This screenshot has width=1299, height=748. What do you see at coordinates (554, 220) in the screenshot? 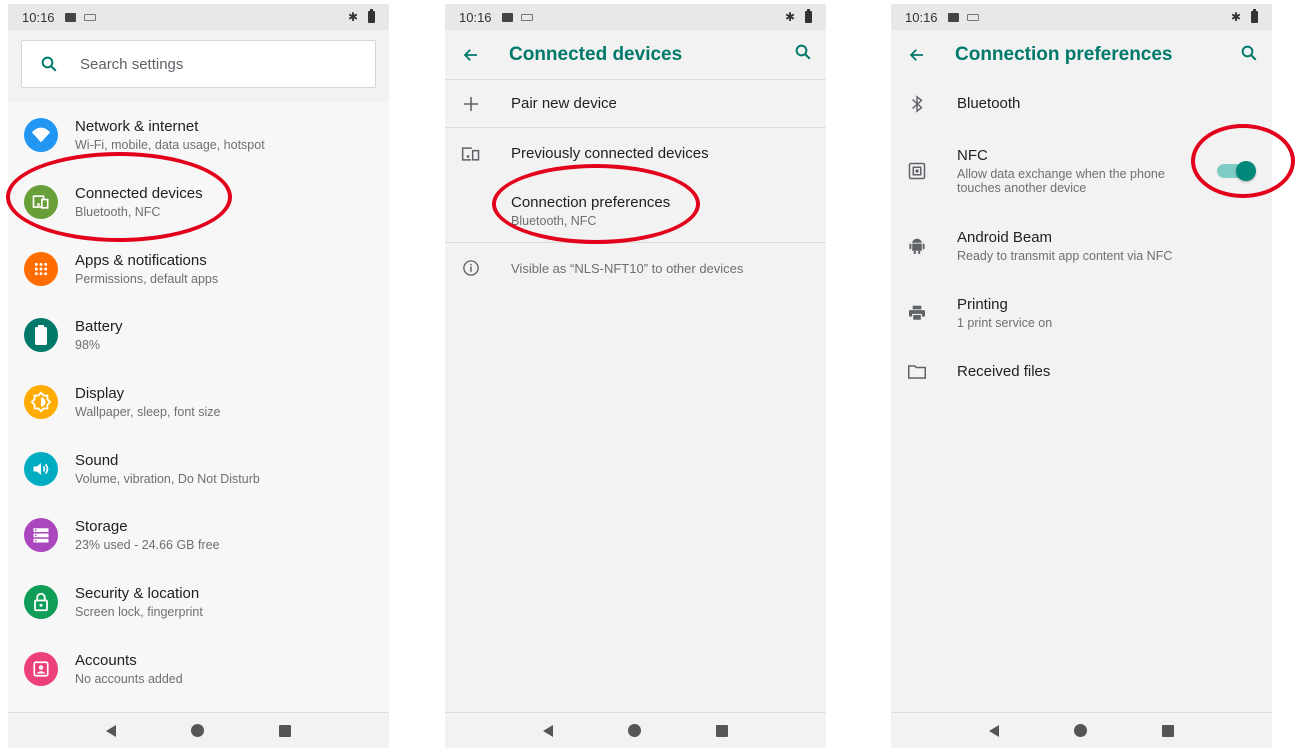
I see `item-subtitle: Bluetooth, NFC` at bounding box center [554, 220].